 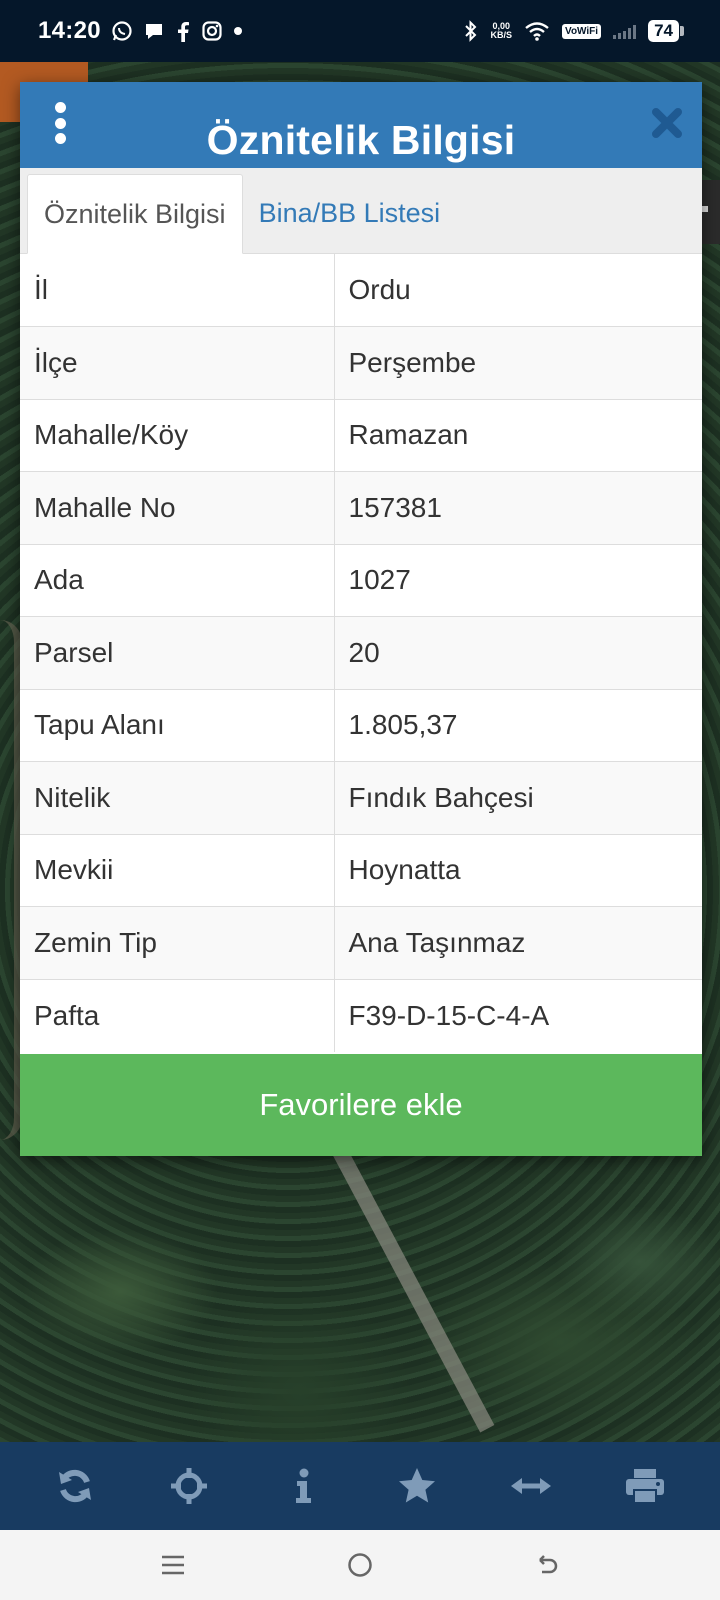 What do you see at coordinates (177, 507) in the screenshot?
I see `row-key: Mahalle No` at bounding box center [177, 507].